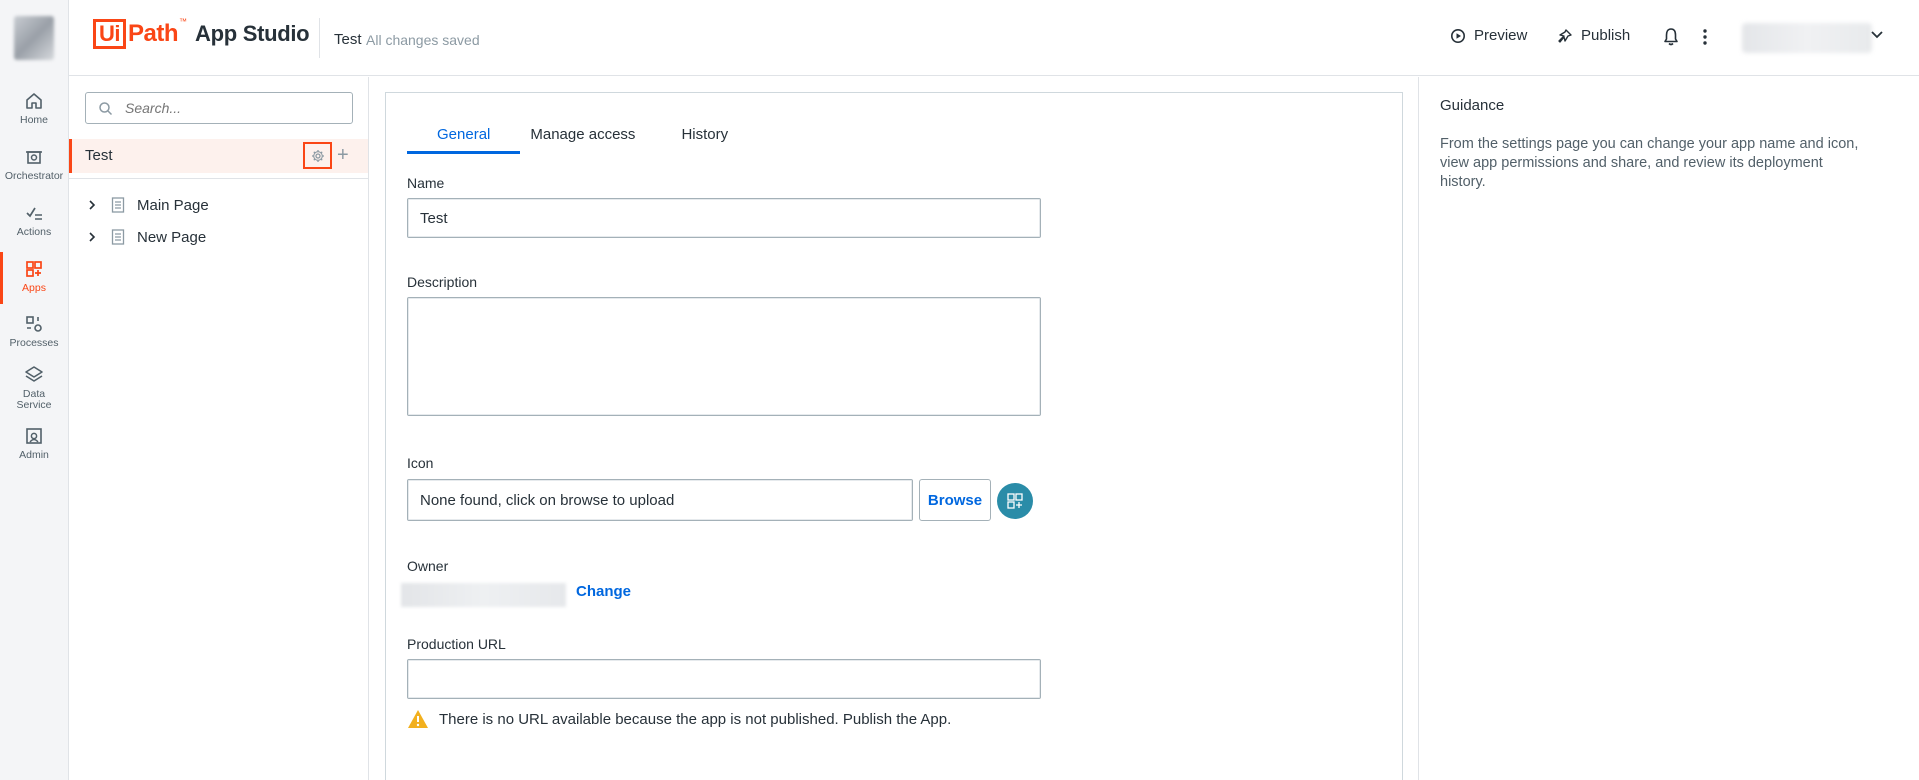 The height and width of the screenshot is (780, 1919). What do you see at coordinates (343, 155) in the screenshot?
I see `add-page-button: +` at bounding box center [343, 155].